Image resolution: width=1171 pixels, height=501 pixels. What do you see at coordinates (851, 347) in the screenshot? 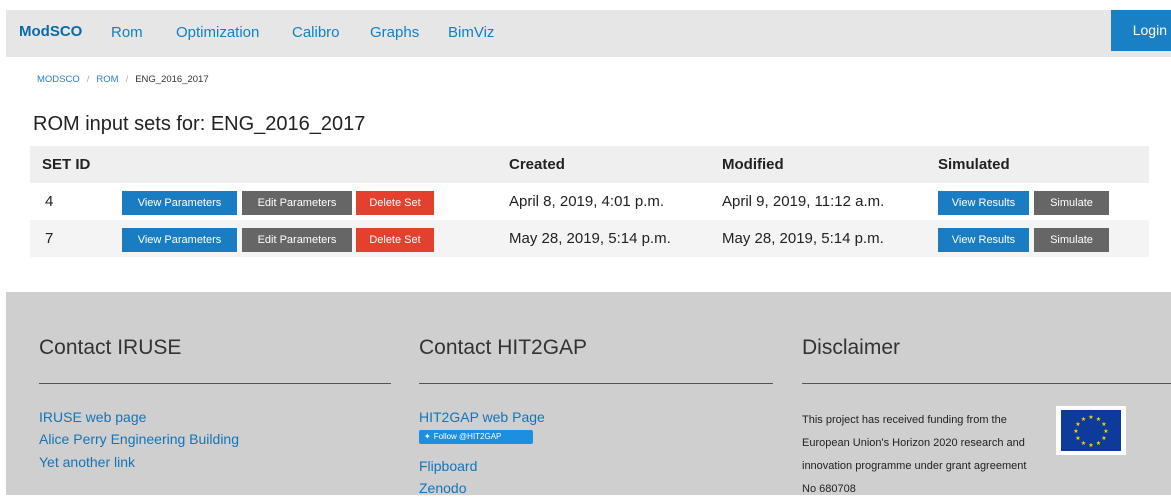
I see `disclaimer-heading: Disclaimer` at bounding box center [851, 347].